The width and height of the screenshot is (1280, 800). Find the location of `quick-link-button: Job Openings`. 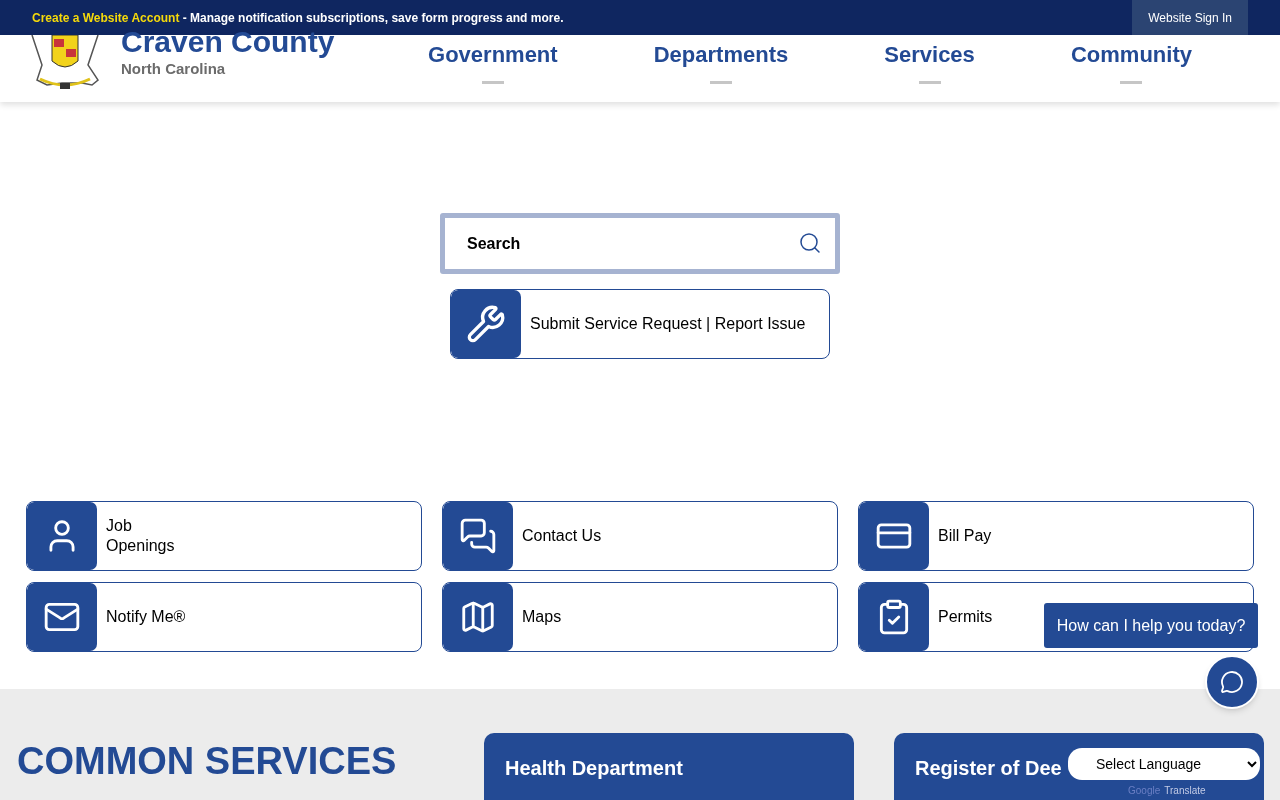

quick-link-button: Job Openings is located at coordinates (224, 536).